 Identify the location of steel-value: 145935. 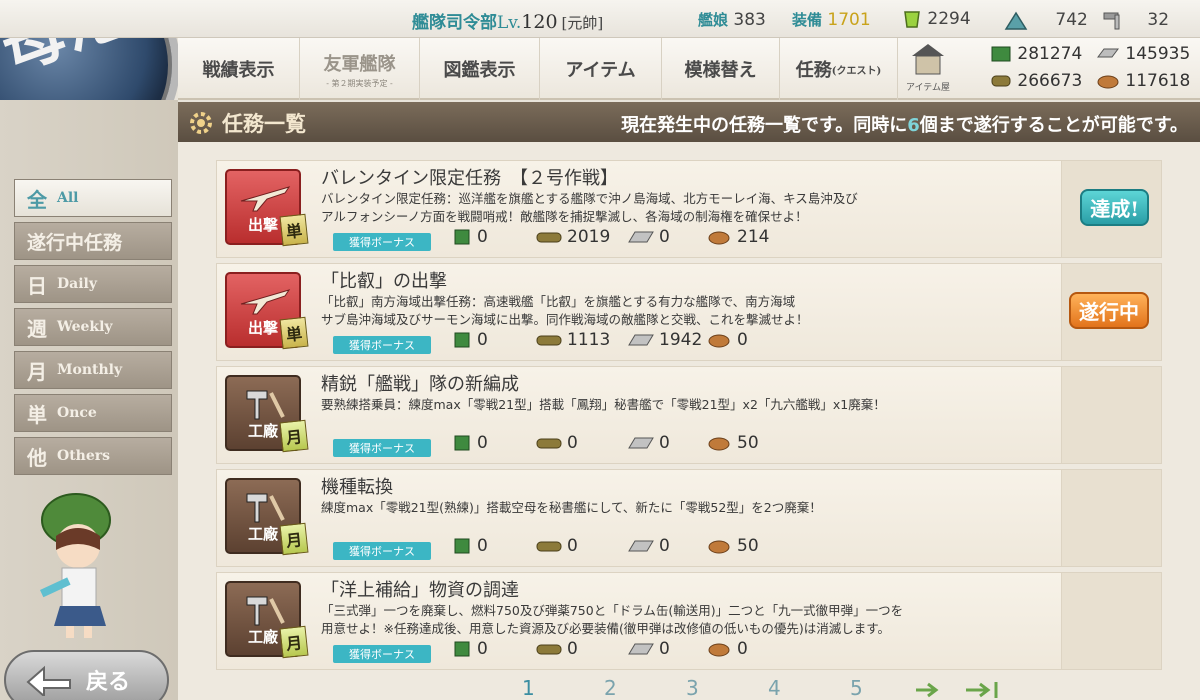
(1158, 54).